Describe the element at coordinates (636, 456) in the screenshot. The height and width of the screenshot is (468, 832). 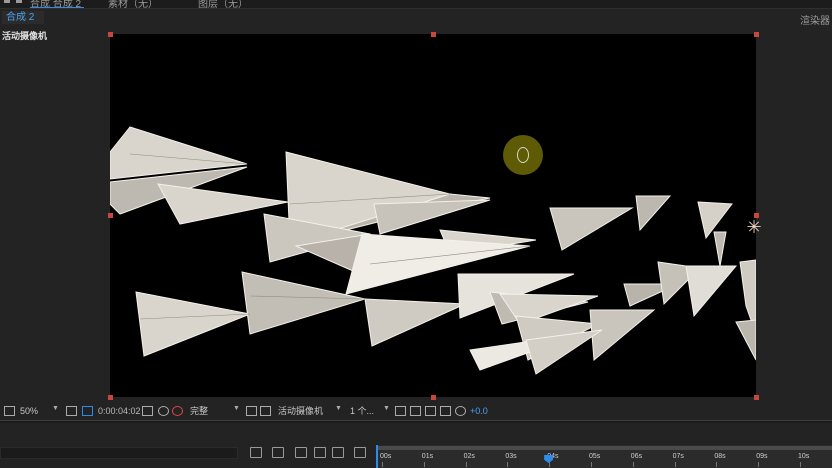
I see `ruler-label: 06s` at that location.